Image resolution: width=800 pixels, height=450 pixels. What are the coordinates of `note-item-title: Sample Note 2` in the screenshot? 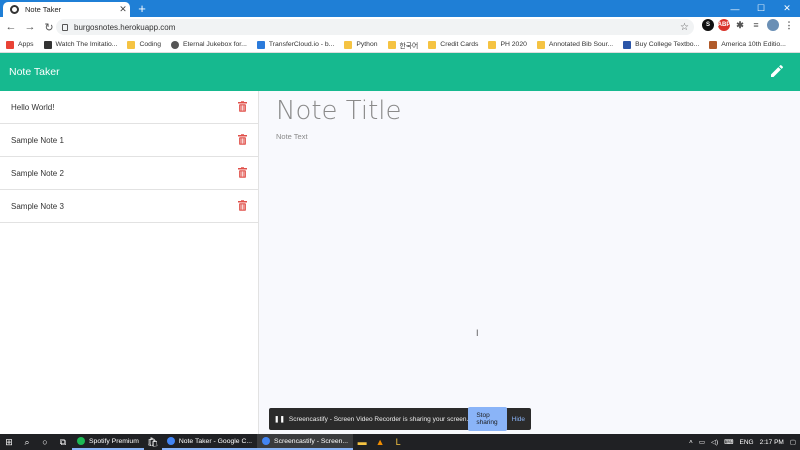 It's located at (37, 173).